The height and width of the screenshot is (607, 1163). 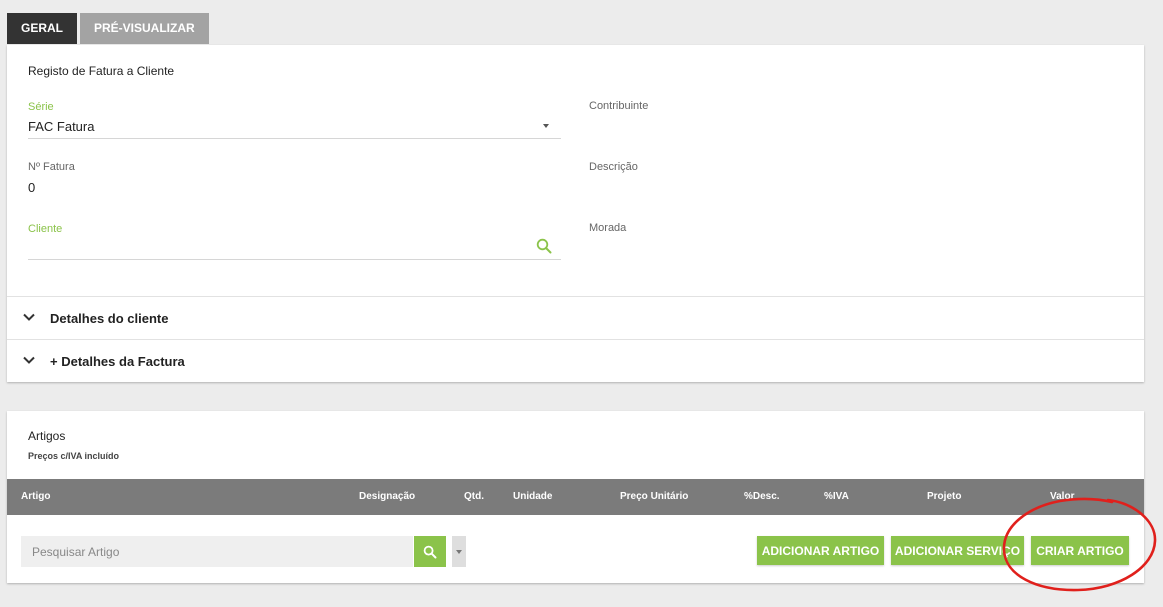 I want to click on column-header-designacao: Designação, so click(x=387, y=496).